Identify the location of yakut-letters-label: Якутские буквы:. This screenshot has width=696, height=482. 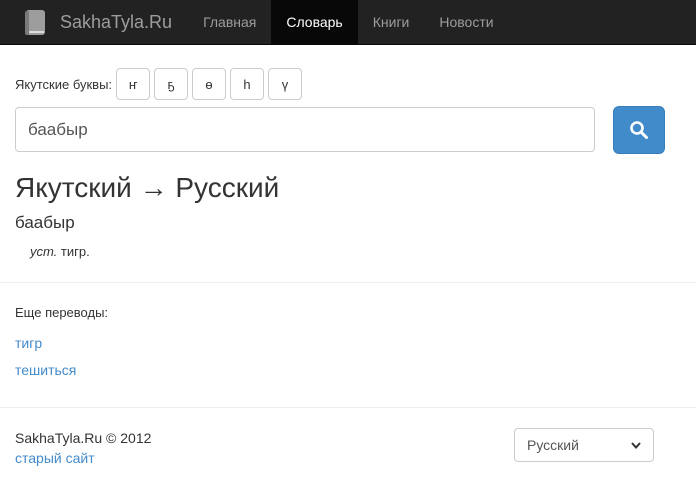
(64, 84).